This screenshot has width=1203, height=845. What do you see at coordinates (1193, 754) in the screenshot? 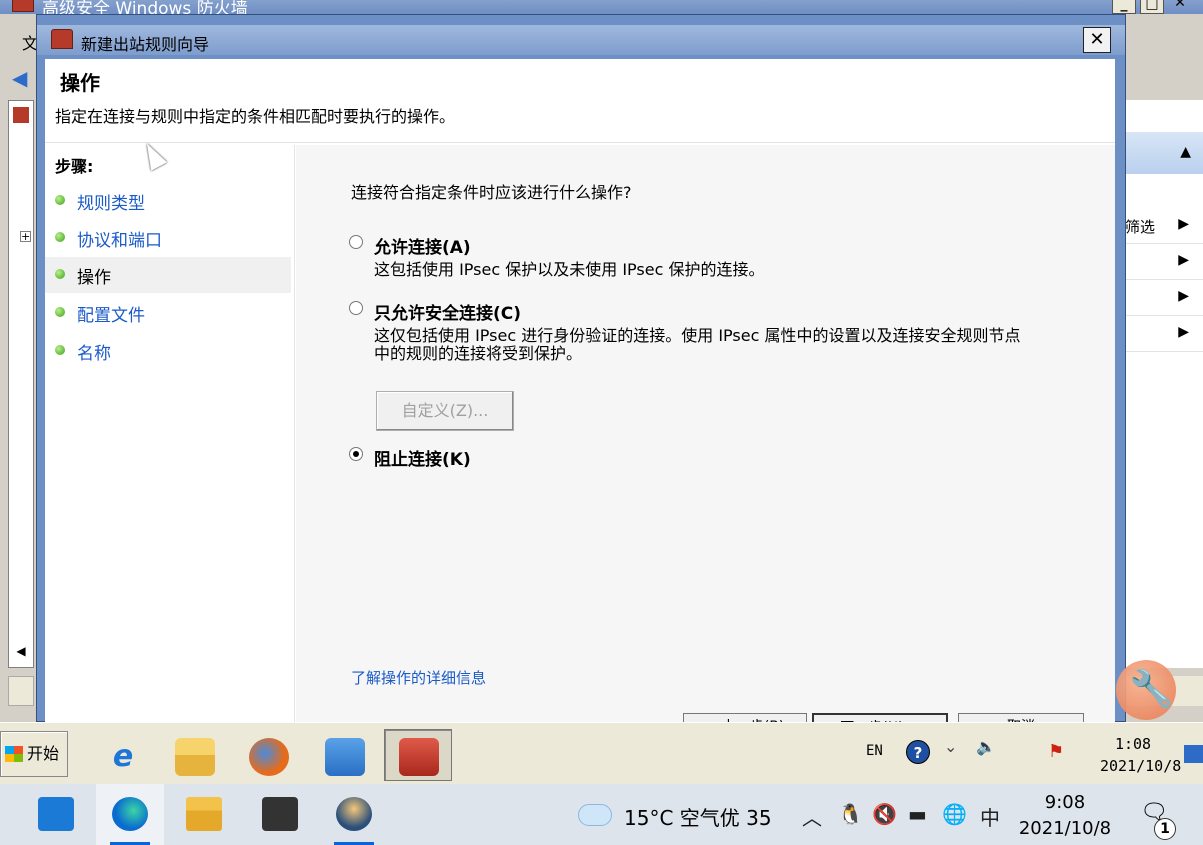
I see `show-desktop-icon` at bounding box center [1193, 754].